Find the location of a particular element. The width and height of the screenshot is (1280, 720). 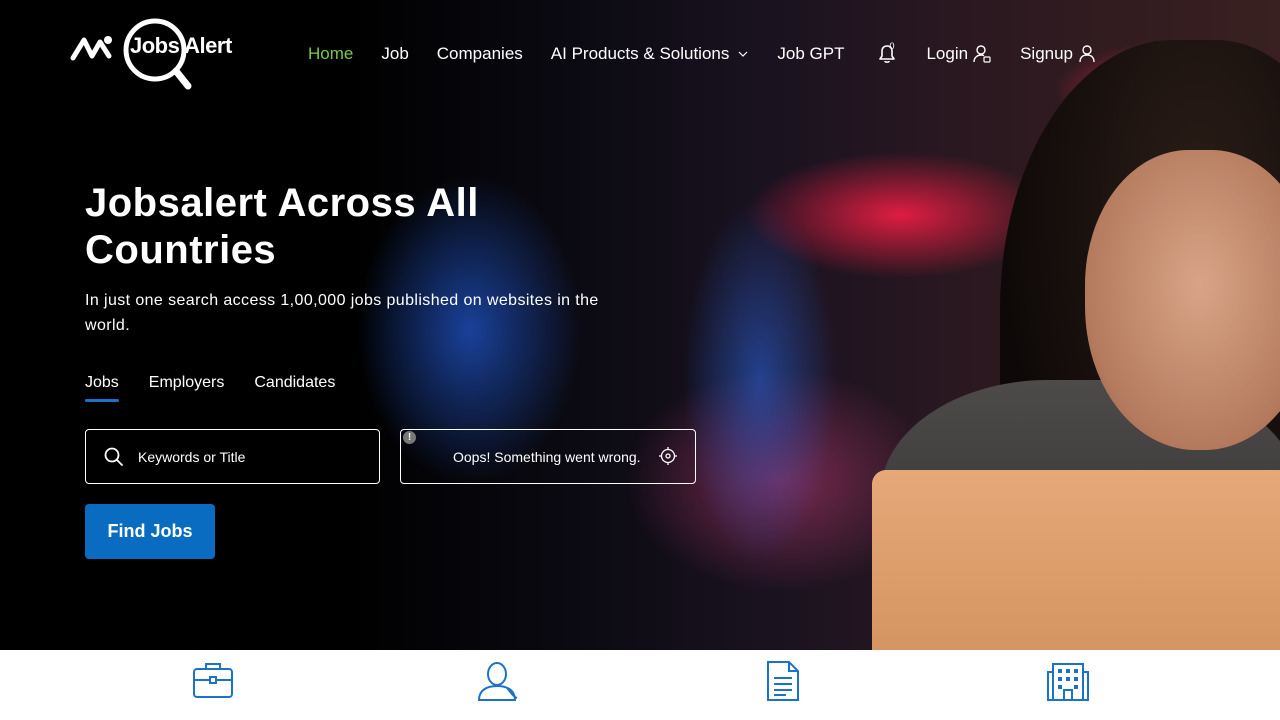

keyword-search-box is located at coordinates (232, 456).